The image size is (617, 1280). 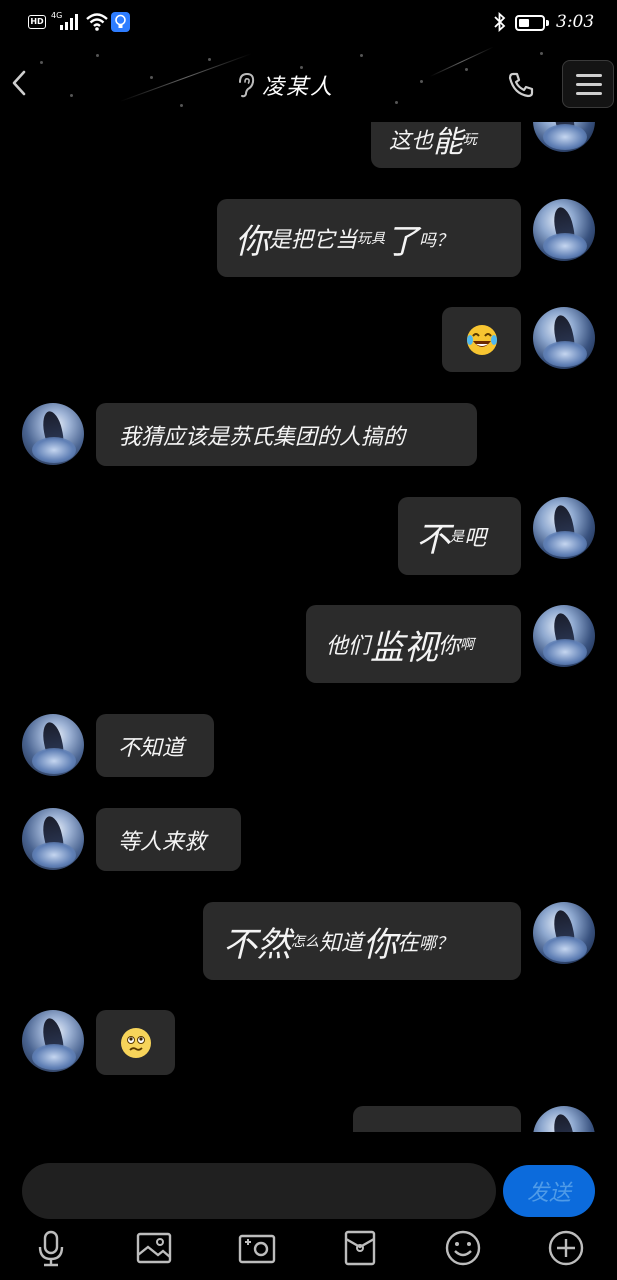 I want to click on worried-face-icon, so click(x=135, y=1042).